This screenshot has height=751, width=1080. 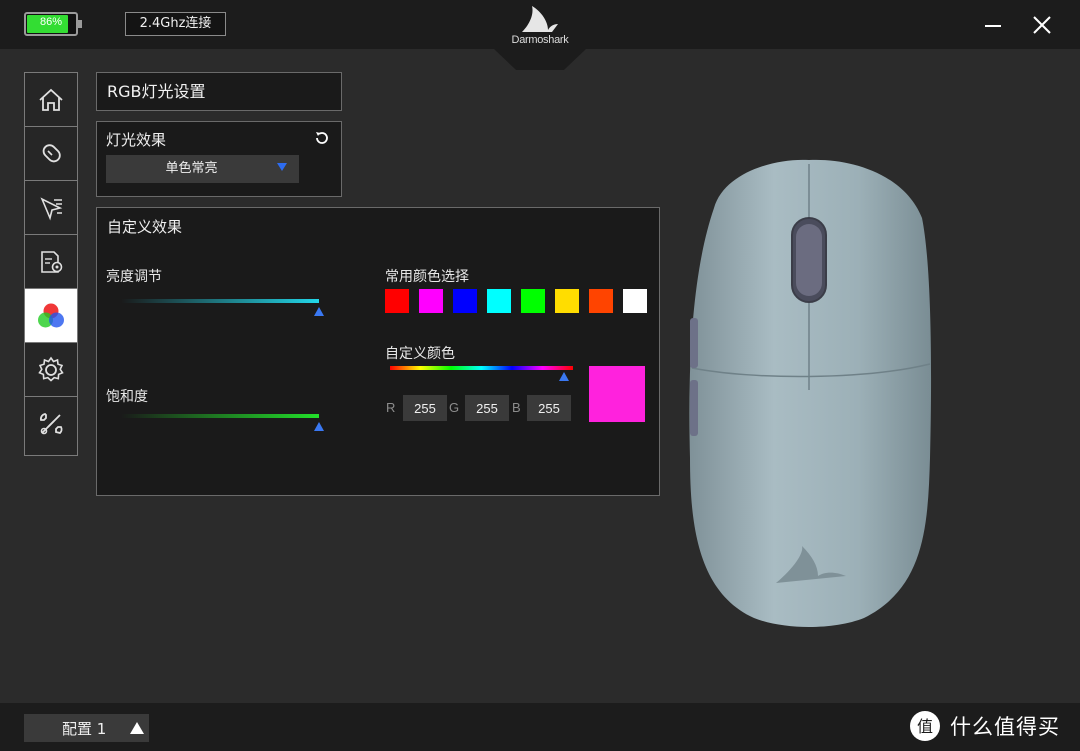 I want to click on reset-icon, so click(x=322, y=138).